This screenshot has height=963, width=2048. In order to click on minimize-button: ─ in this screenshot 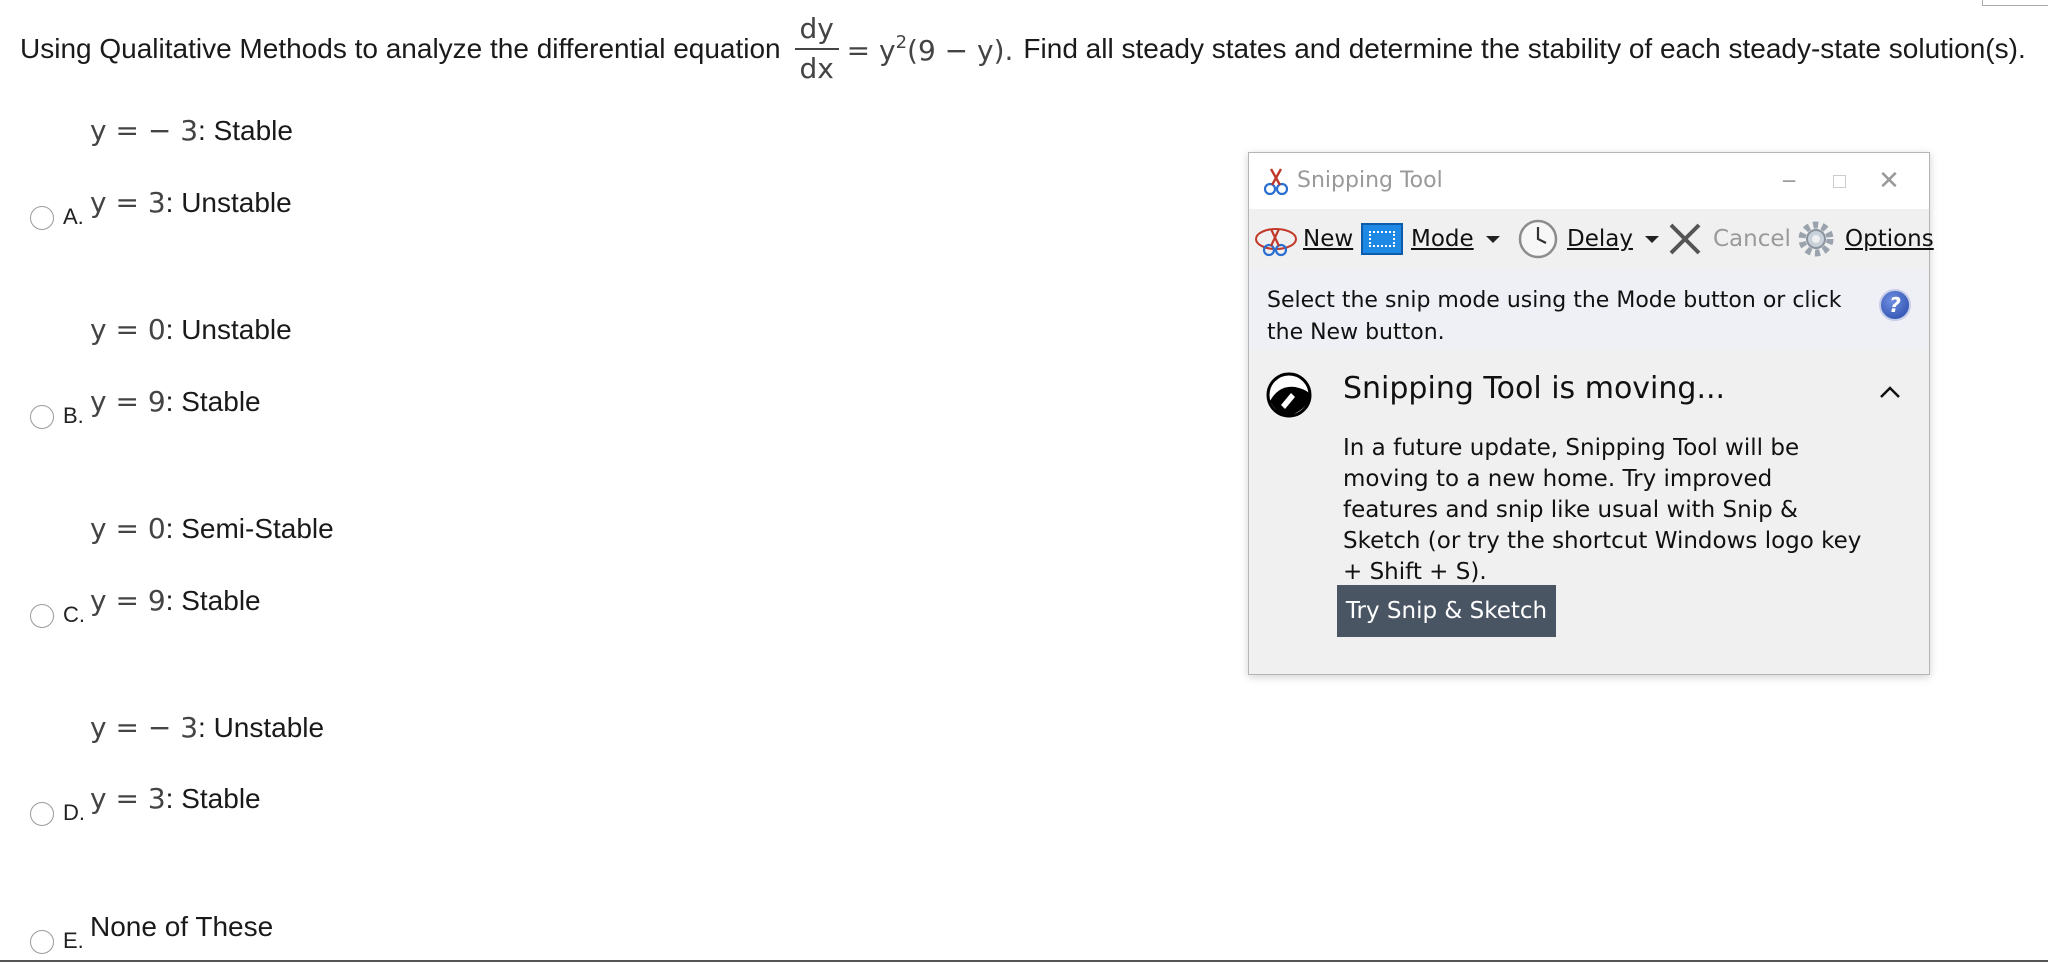, I will do `click(1789, 181)`.